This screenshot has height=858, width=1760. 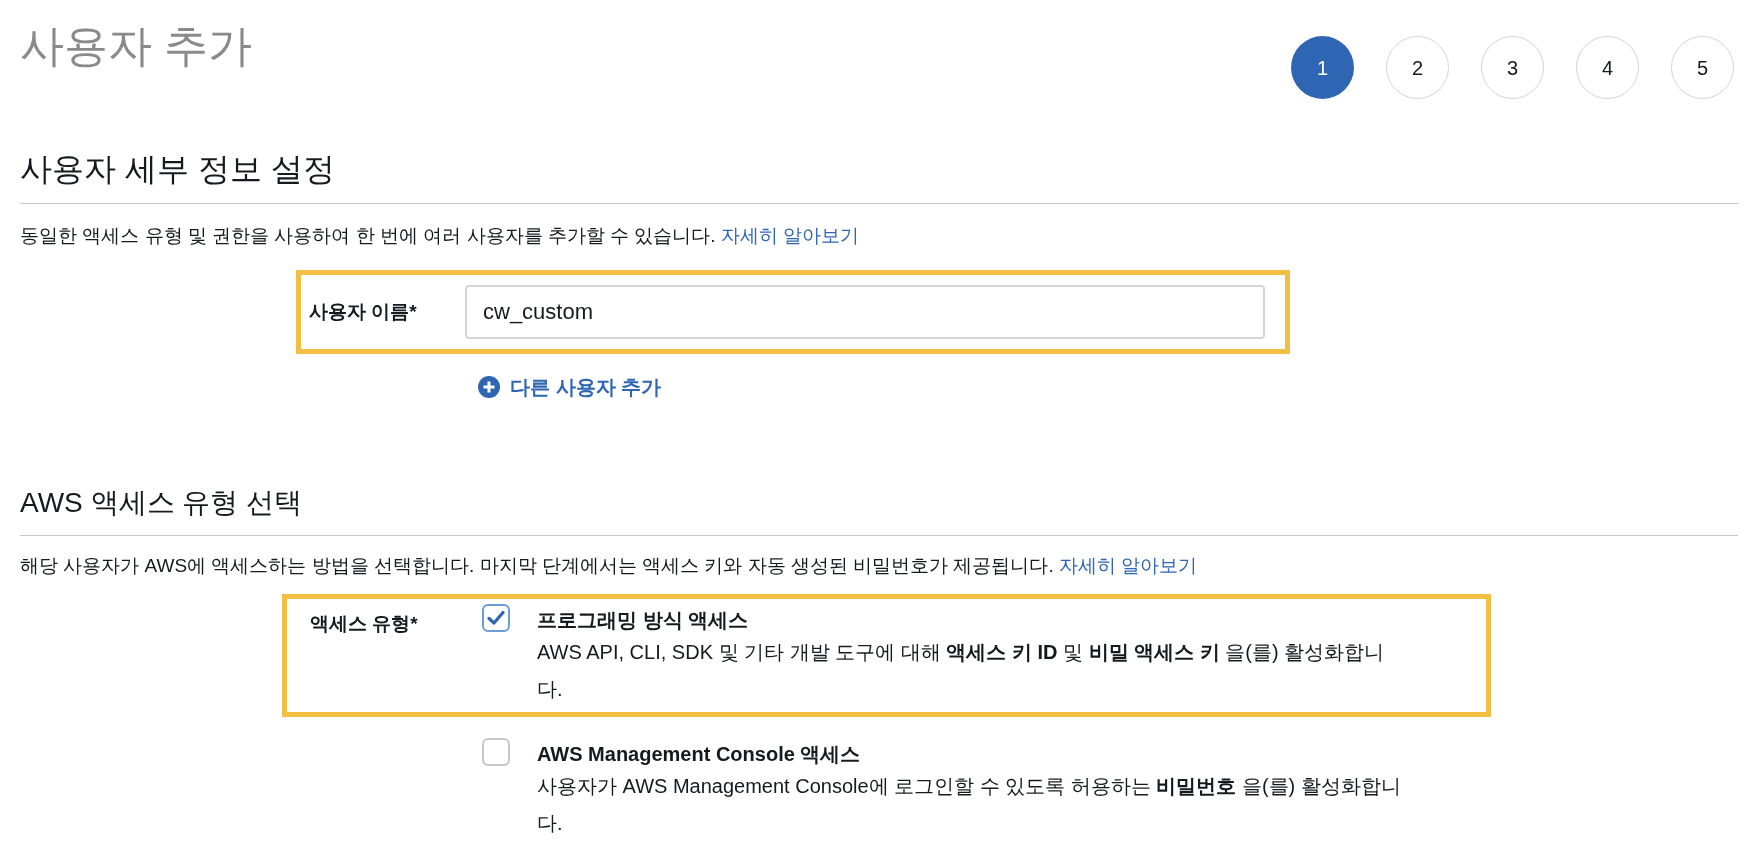 I want to click on field-label: 사용자 이름*, so click(x=363, y=311).